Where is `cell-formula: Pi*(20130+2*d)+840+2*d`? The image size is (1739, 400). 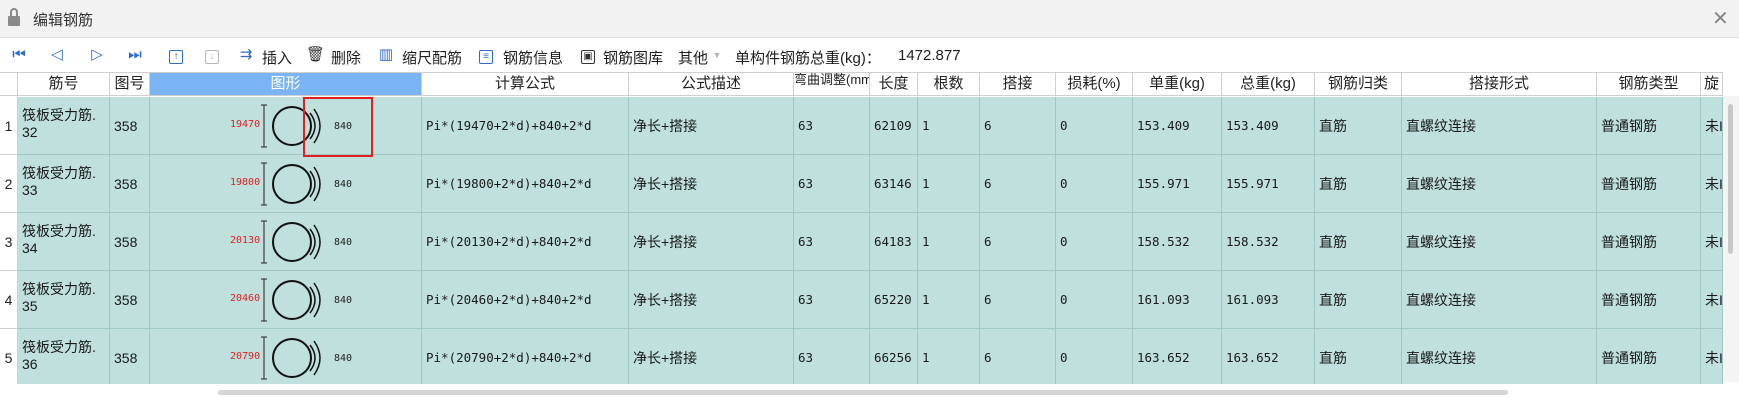
cell-formula: Pi*(20130+2*d)+840+2*d is located at coordinates (525, 242).